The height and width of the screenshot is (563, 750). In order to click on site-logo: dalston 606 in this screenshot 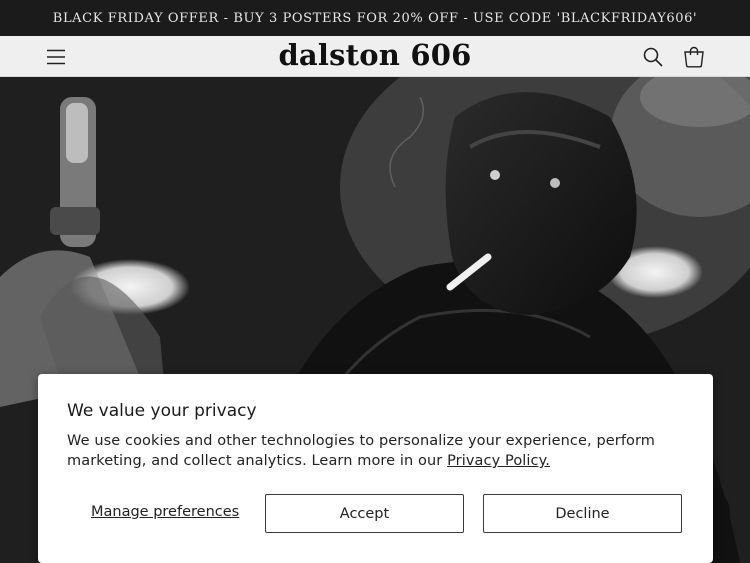, I will do `click(375, 55)`.